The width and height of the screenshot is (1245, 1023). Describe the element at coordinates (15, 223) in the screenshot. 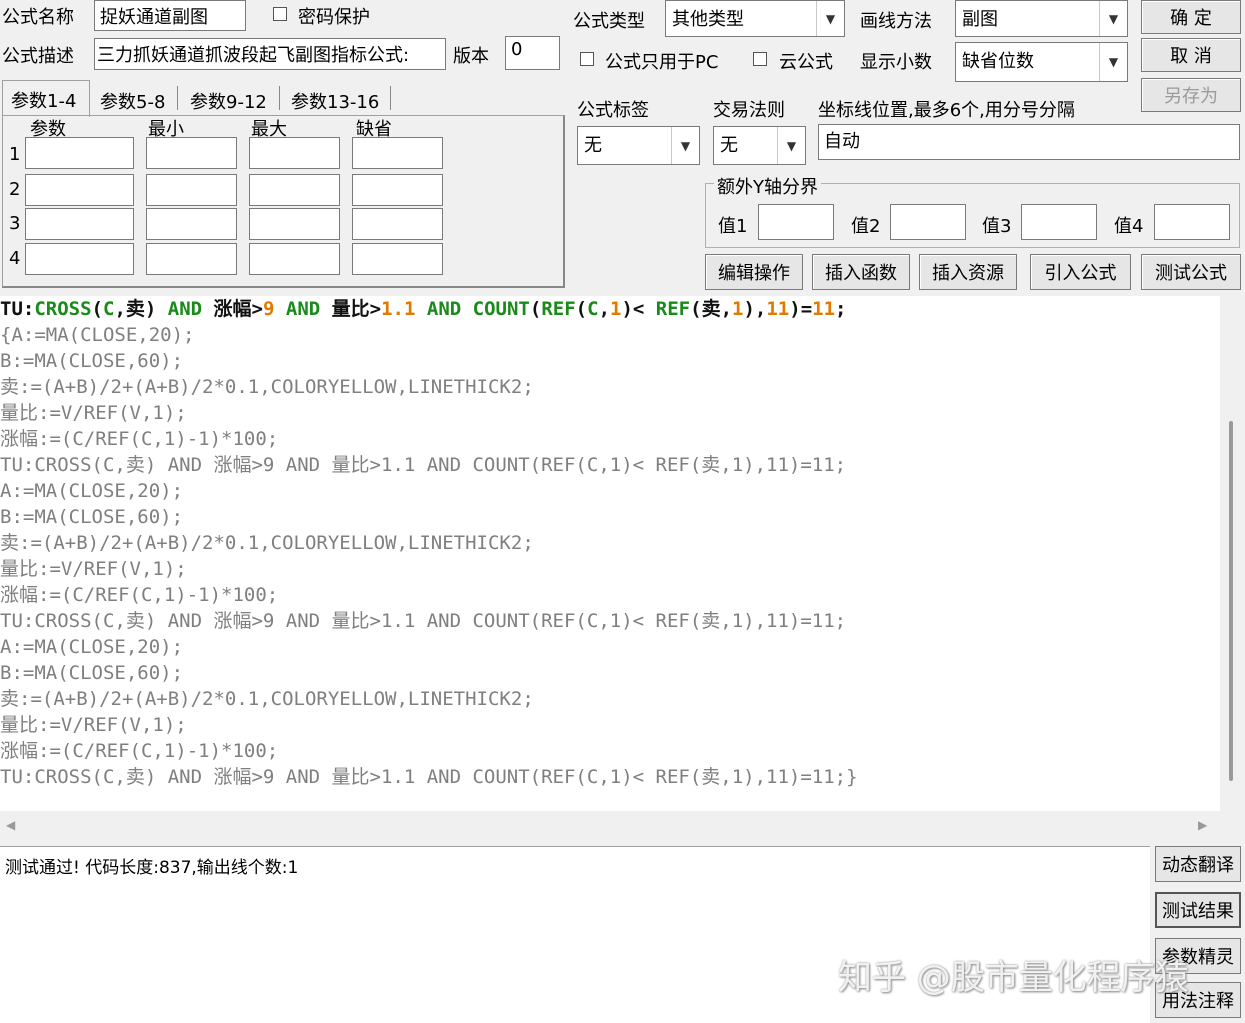

I see `param-row-number: 3` at that location.